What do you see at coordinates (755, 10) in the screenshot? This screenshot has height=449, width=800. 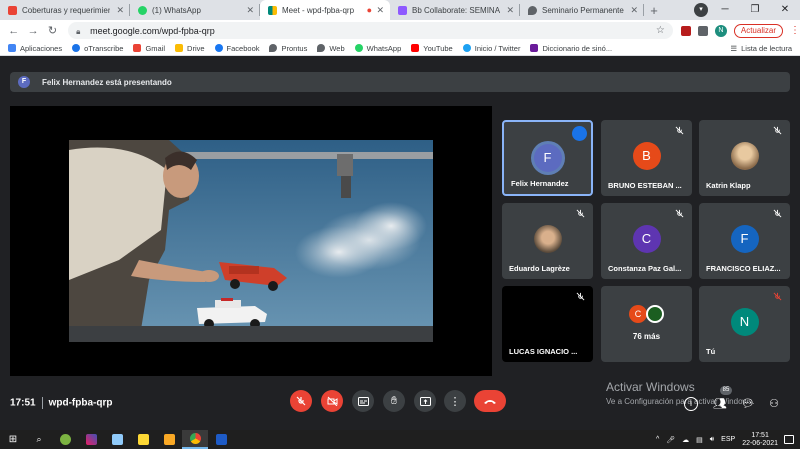 I see `restore-icon: ❐` at bounding box center [755, 10].